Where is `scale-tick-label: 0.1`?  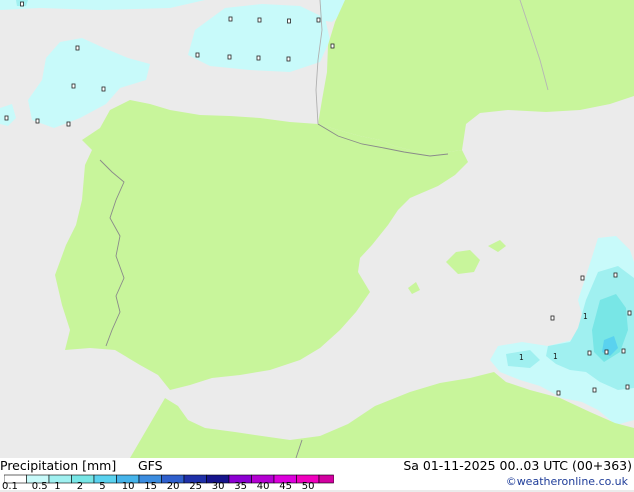
scale-tick-label: 0.1 is located at coordinates (10, 486).